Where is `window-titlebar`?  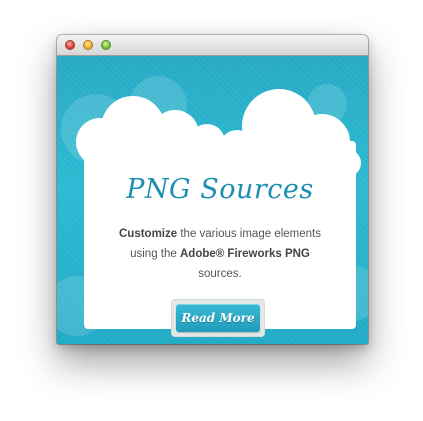
window-titlebar is located at coordinates (212, 45).